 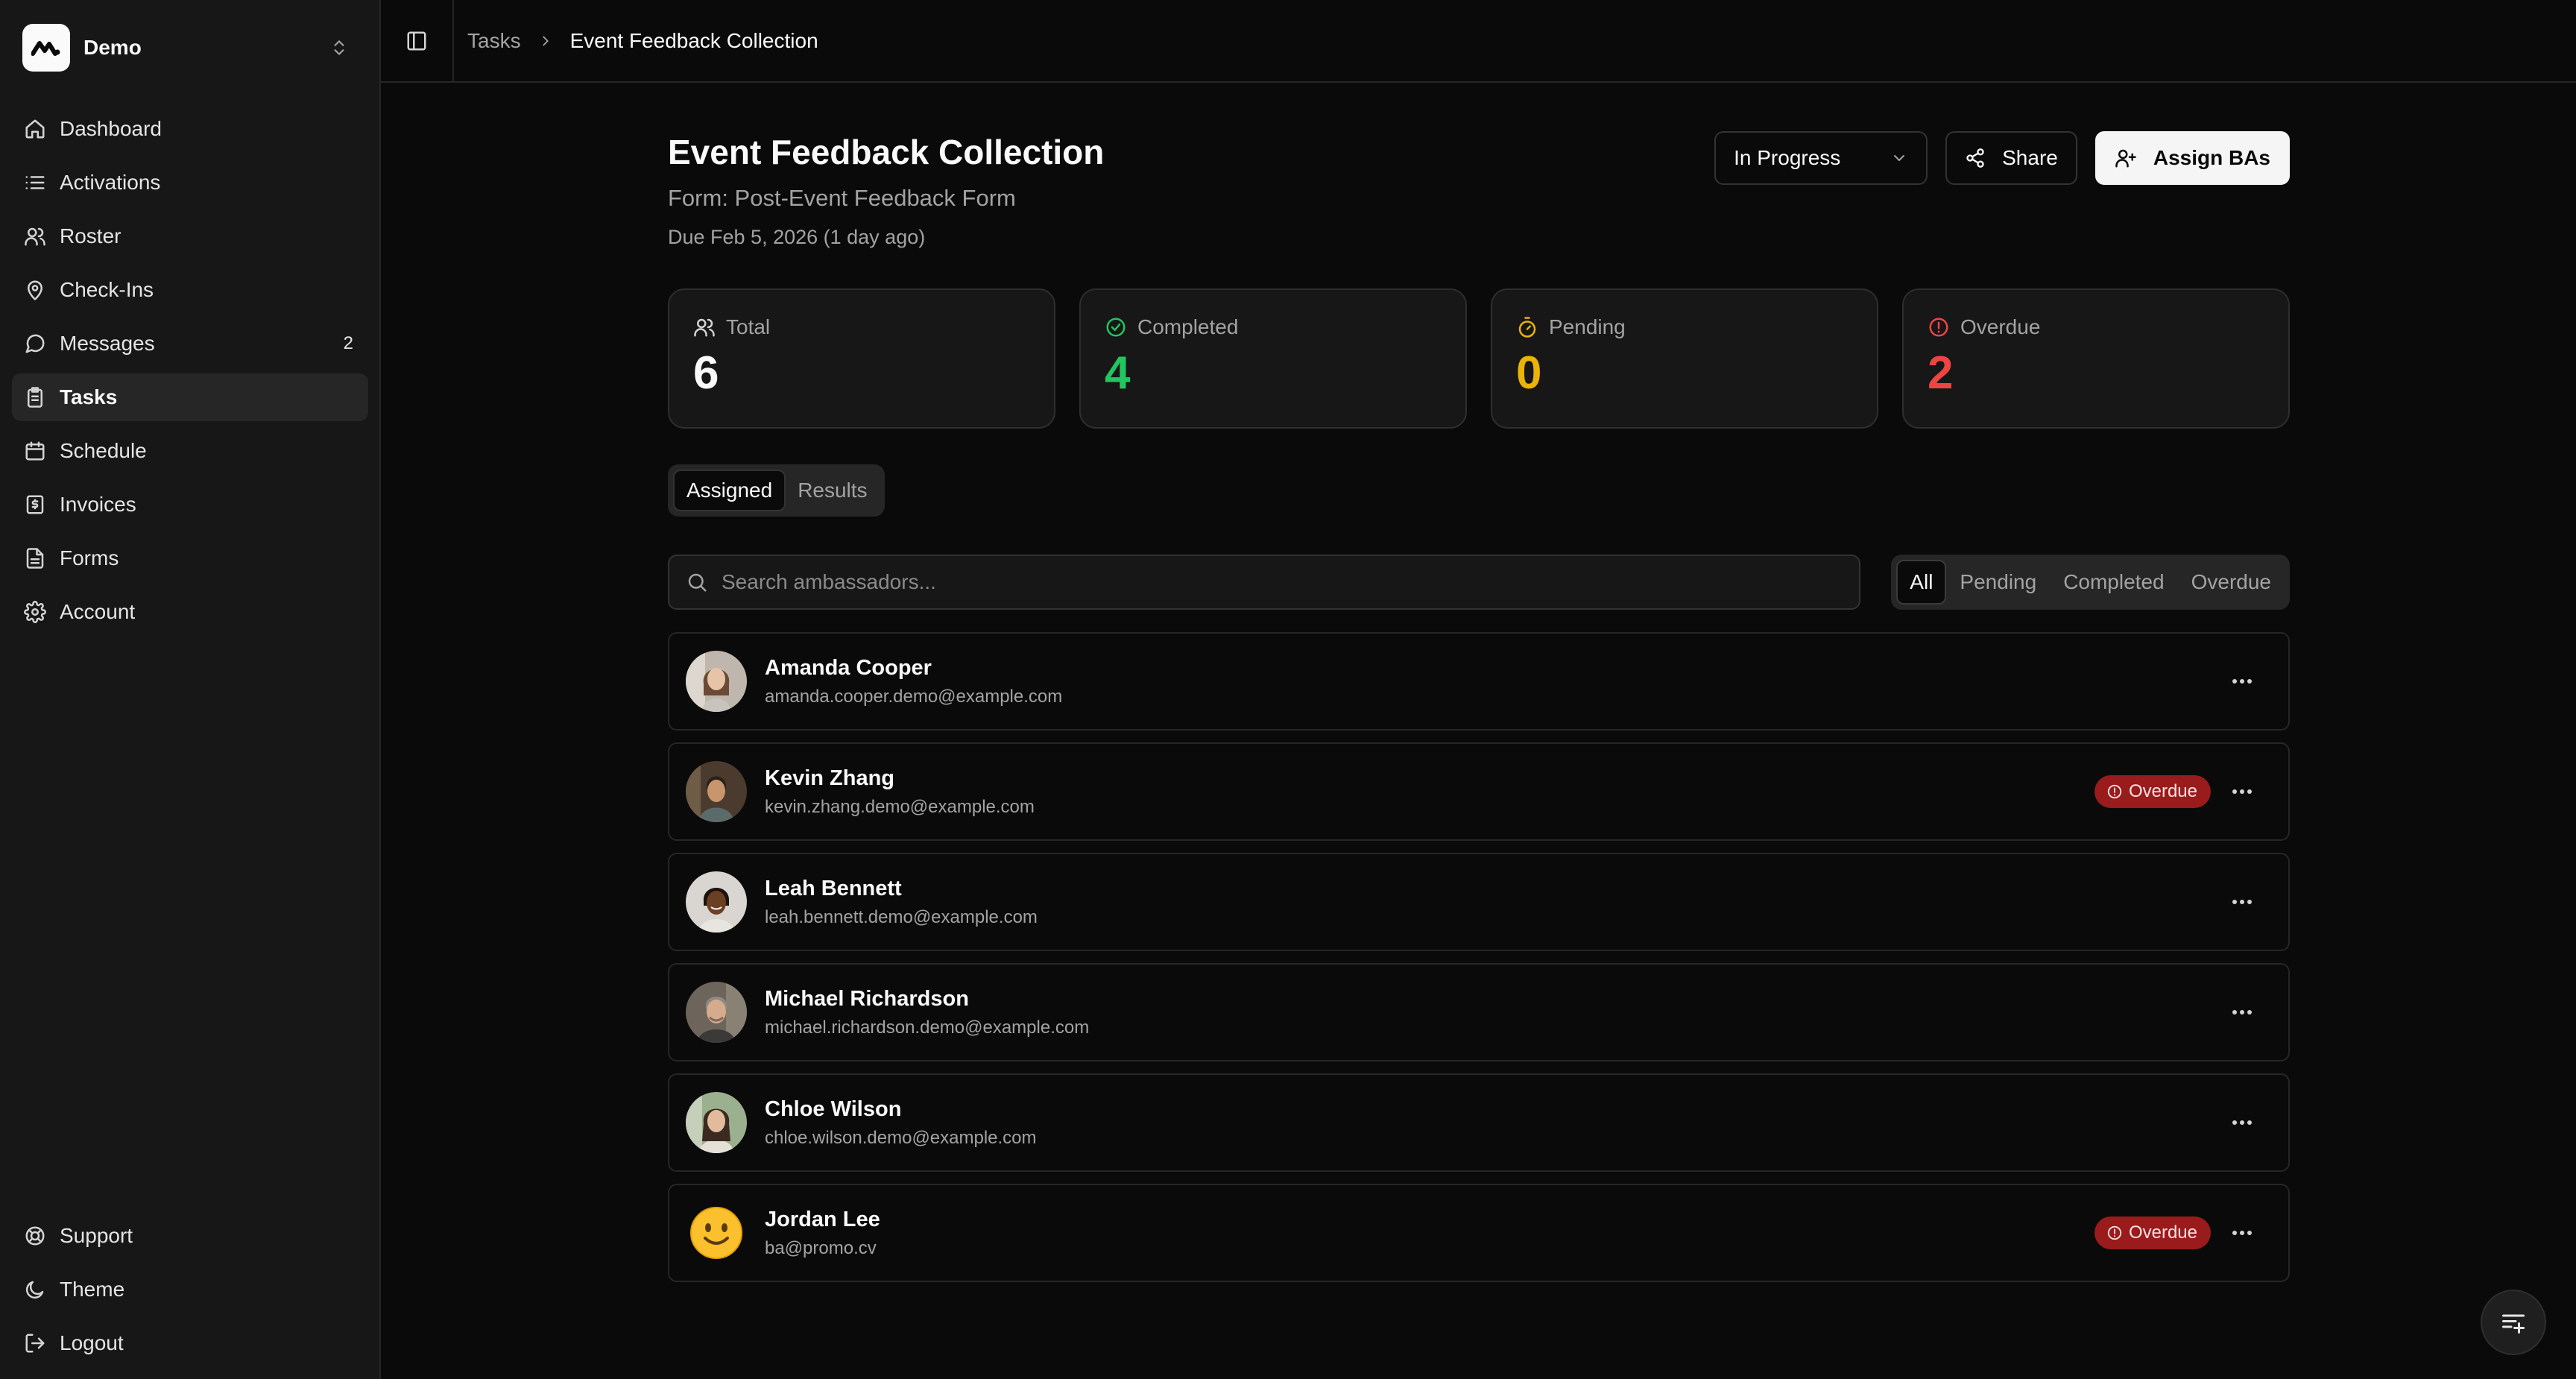 What do you see at coordinates (748, 326) in the screenshot?
I see `stat-label: Total` at bounding box center [748, 326].